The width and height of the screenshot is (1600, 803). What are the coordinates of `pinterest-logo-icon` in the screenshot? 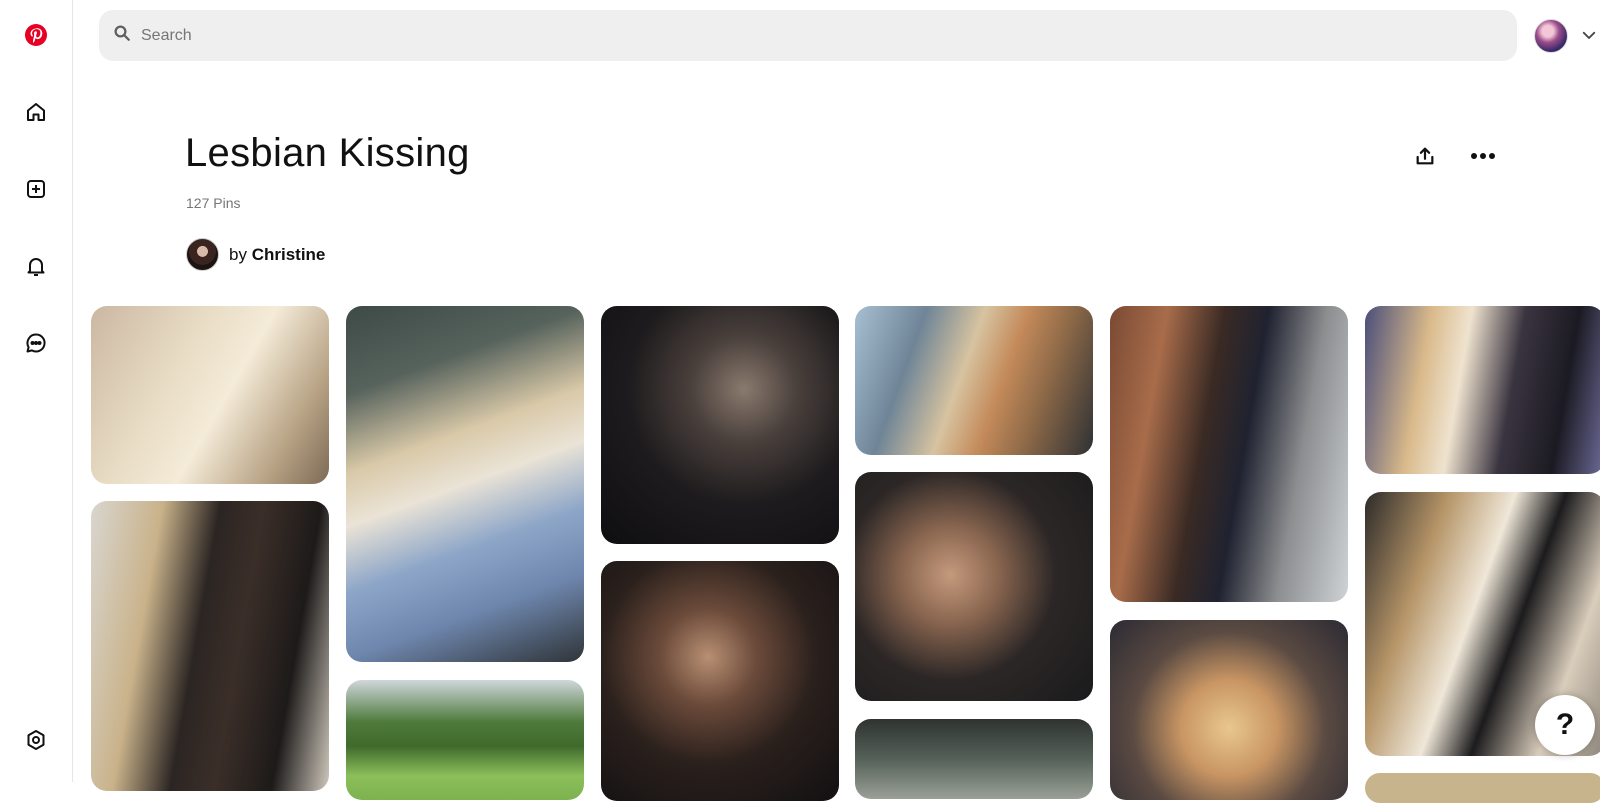 It's located at (36, 35).